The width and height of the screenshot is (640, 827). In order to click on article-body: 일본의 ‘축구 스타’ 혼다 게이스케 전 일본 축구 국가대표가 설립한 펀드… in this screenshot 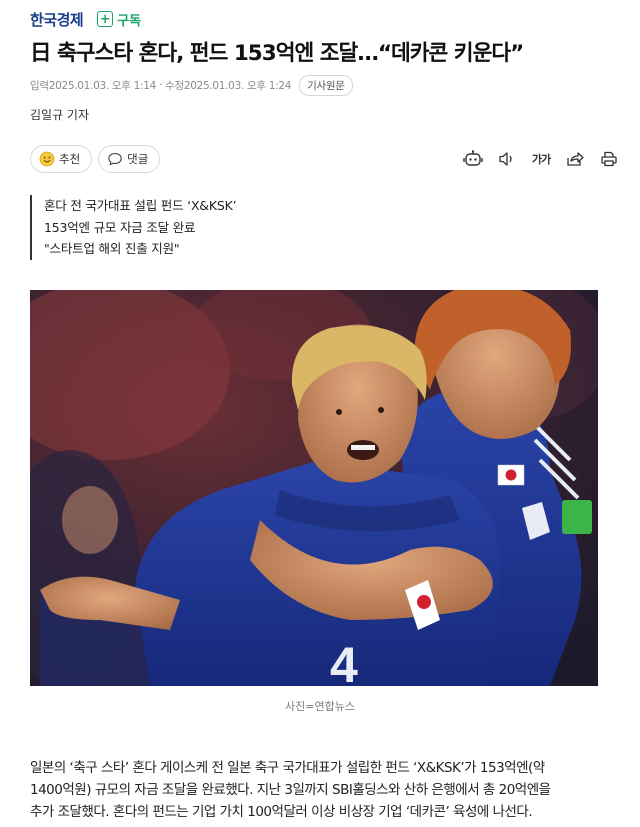, I will do `click(330, 790)`.